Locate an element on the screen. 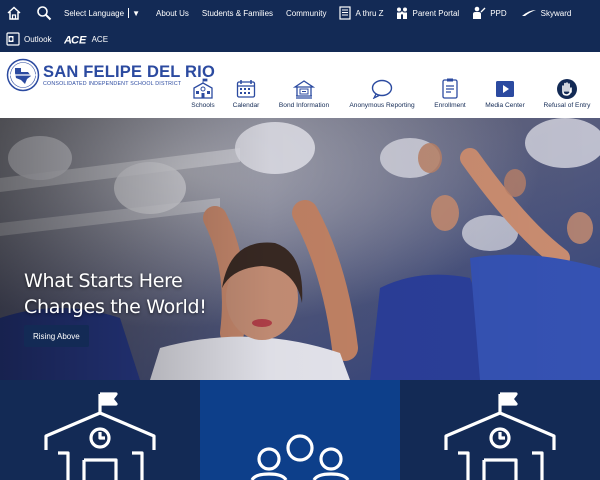 The width and height of the screenshot is (600, 480). nav-label-bond-information: Bond Information is located at coordinates (304, 105).